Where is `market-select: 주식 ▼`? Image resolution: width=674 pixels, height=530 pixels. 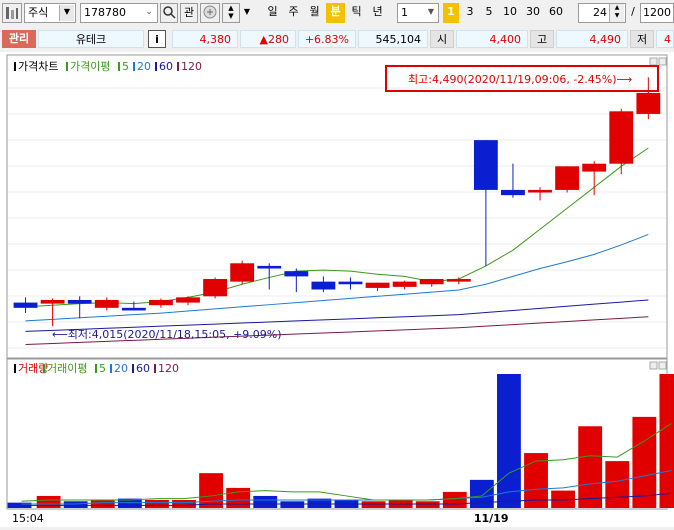
market-select: 주식 ▼ is located at coordinates (50, 13).